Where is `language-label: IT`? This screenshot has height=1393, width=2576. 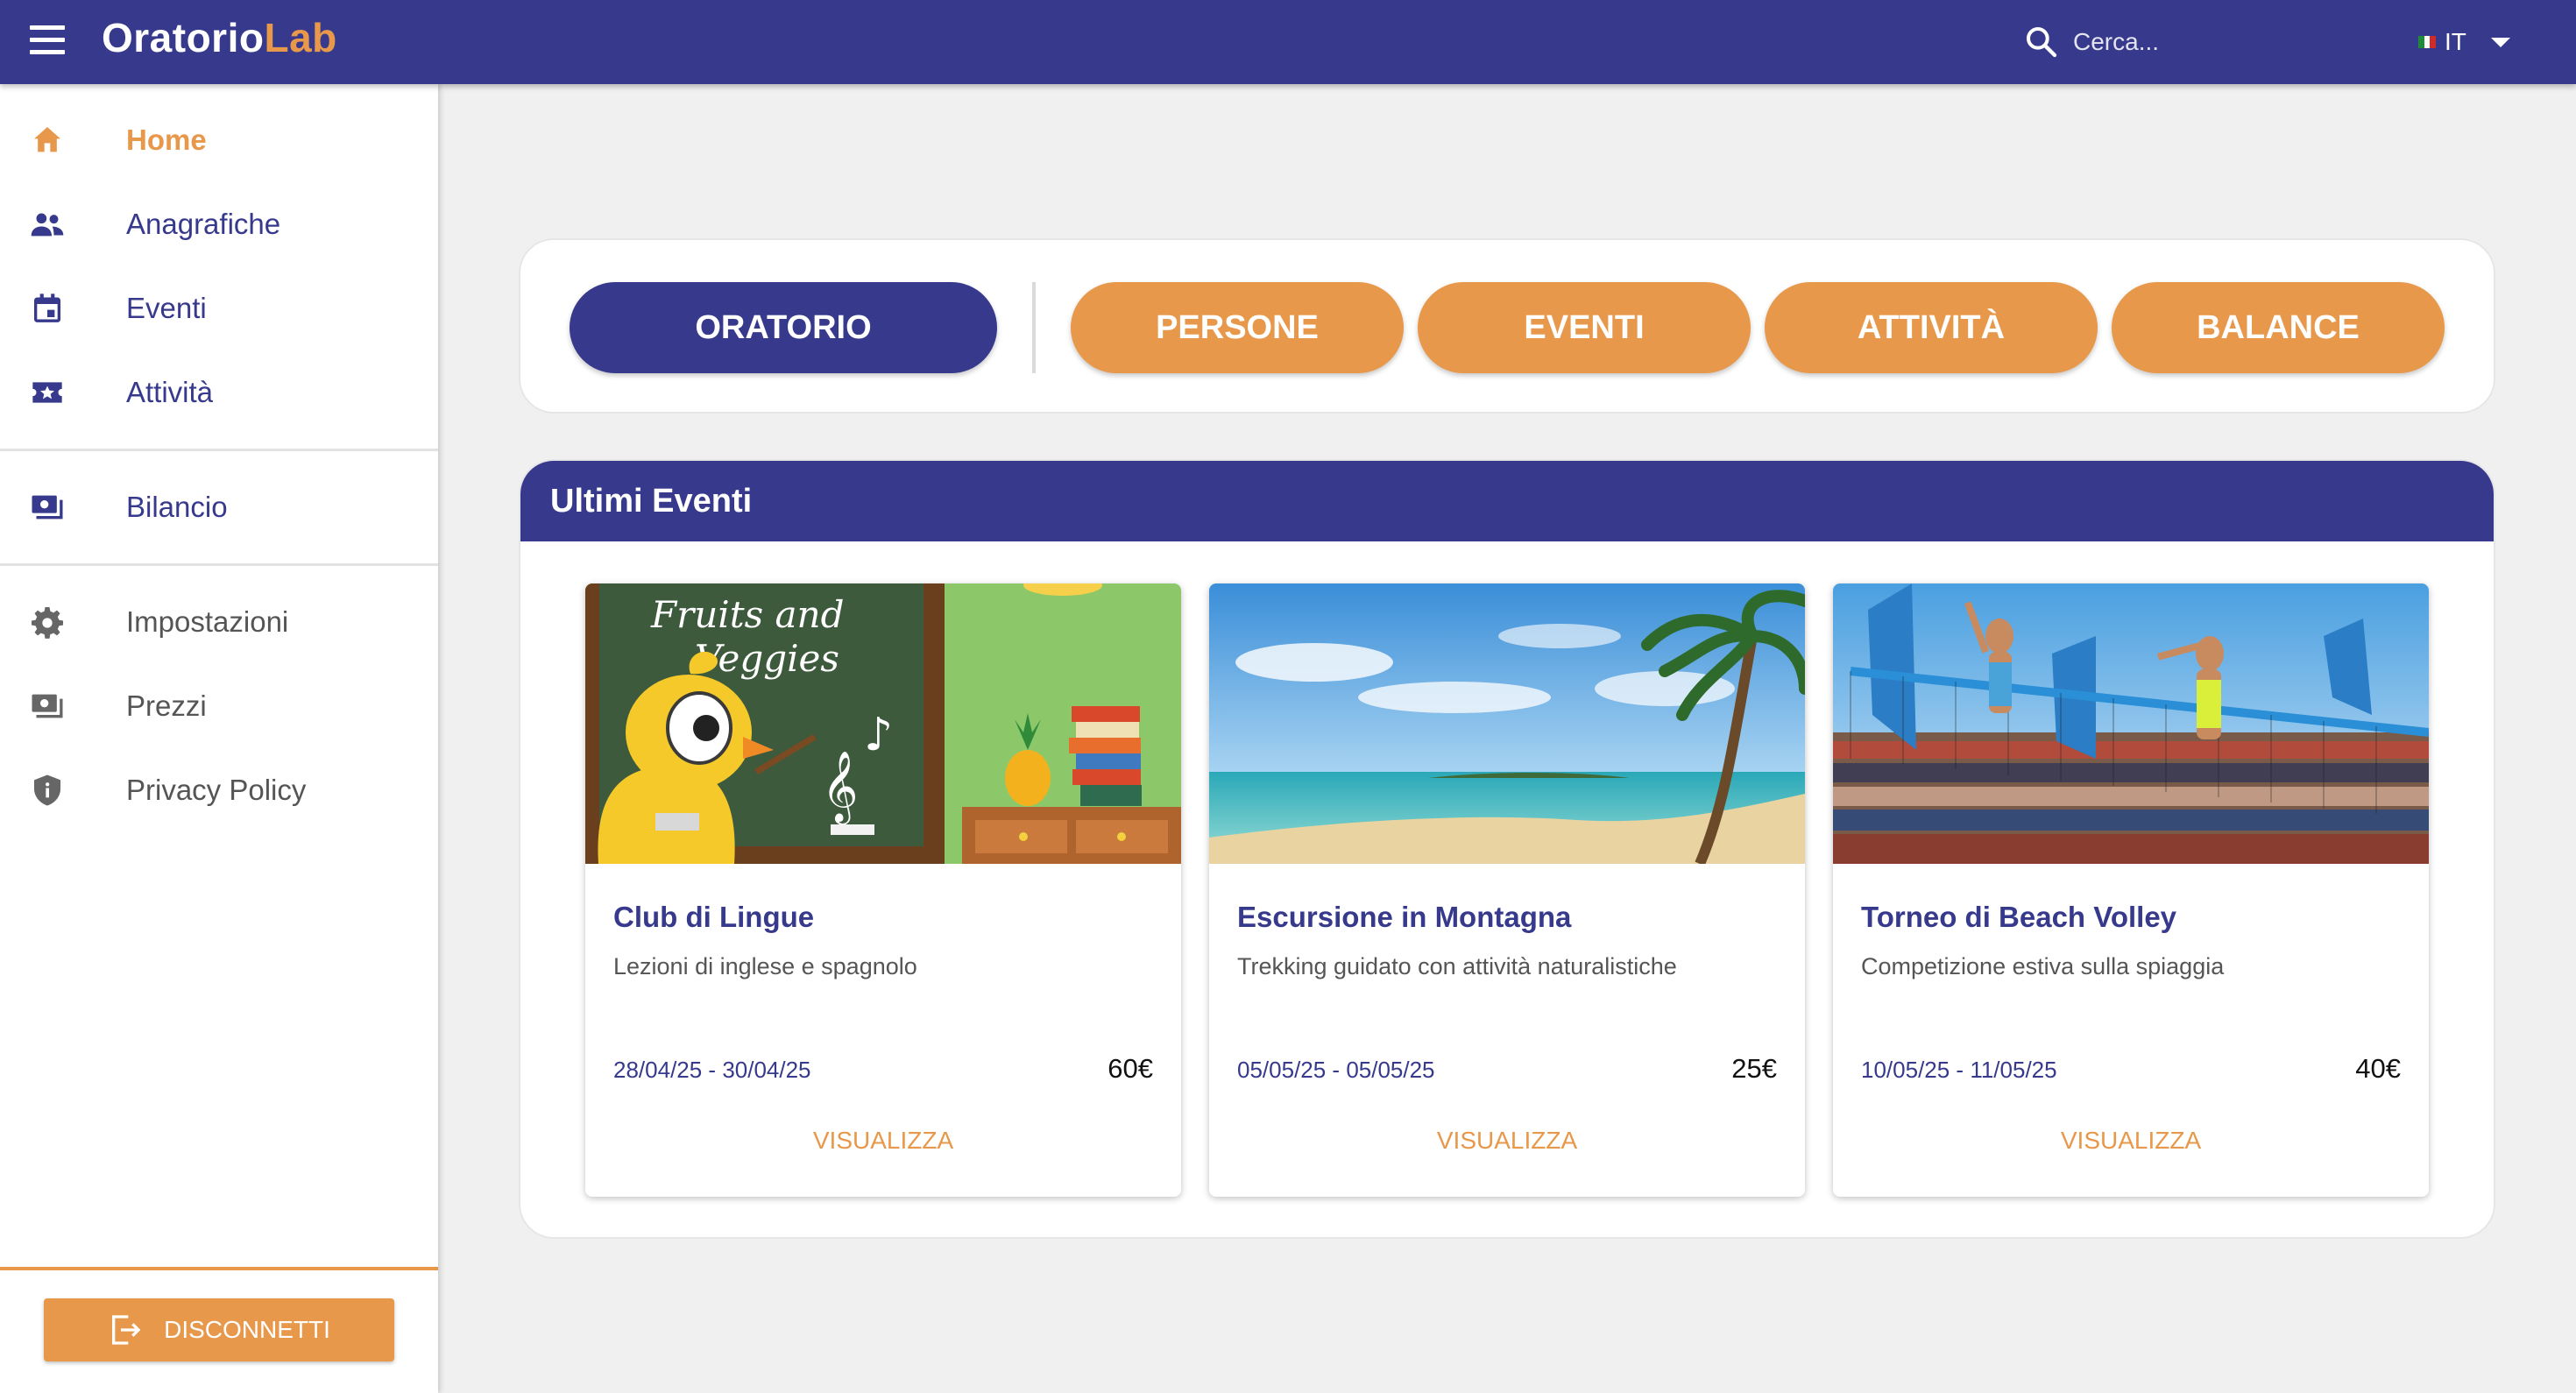 language-label: IT is located at coordinates (2455, 42).